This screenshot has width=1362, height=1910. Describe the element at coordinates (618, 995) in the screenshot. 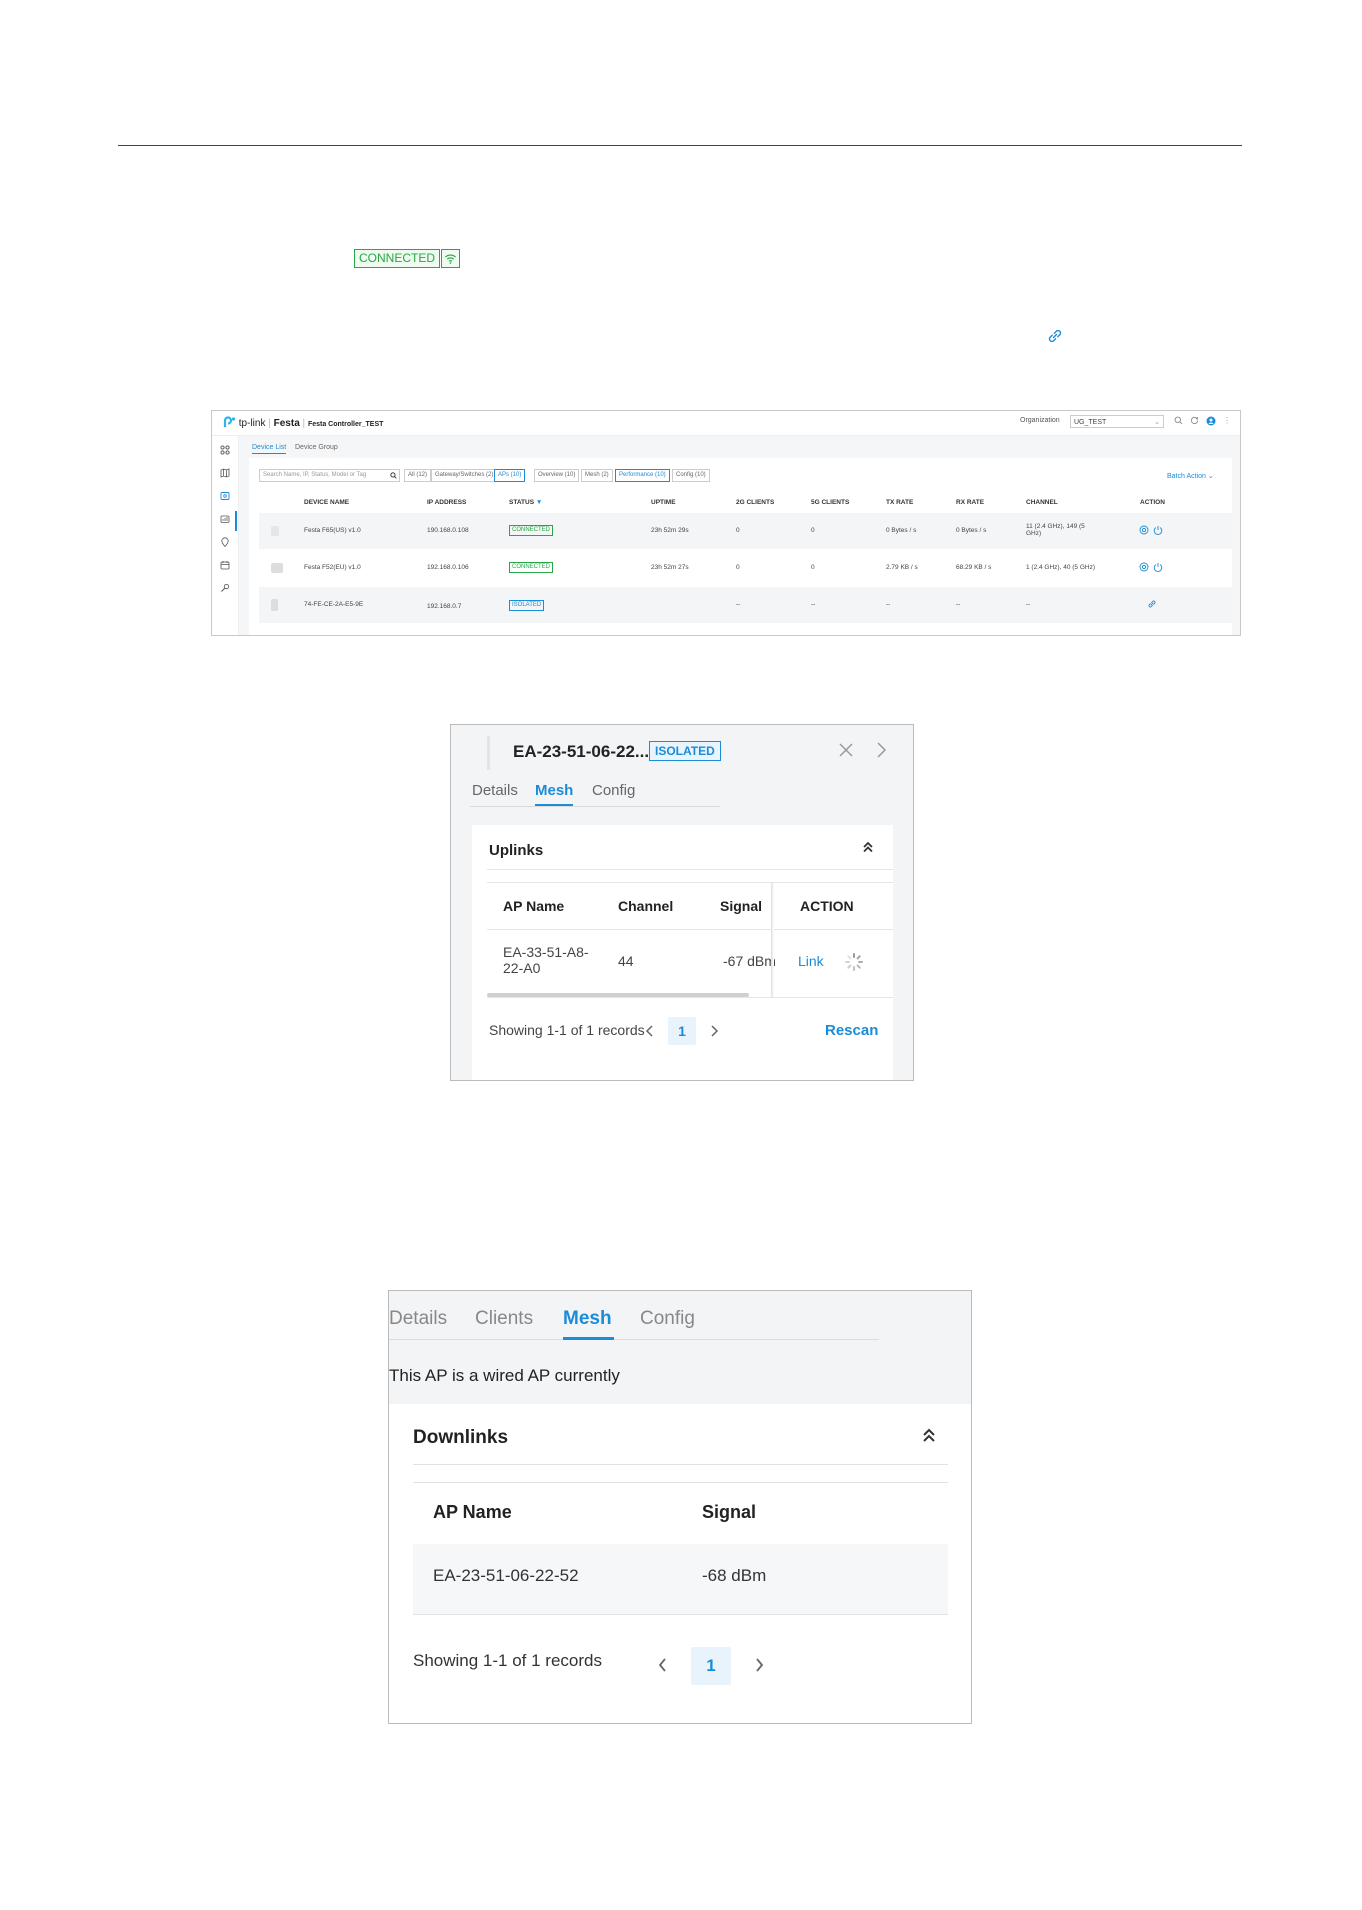

I see `horizontal-scrollbar` at that location.